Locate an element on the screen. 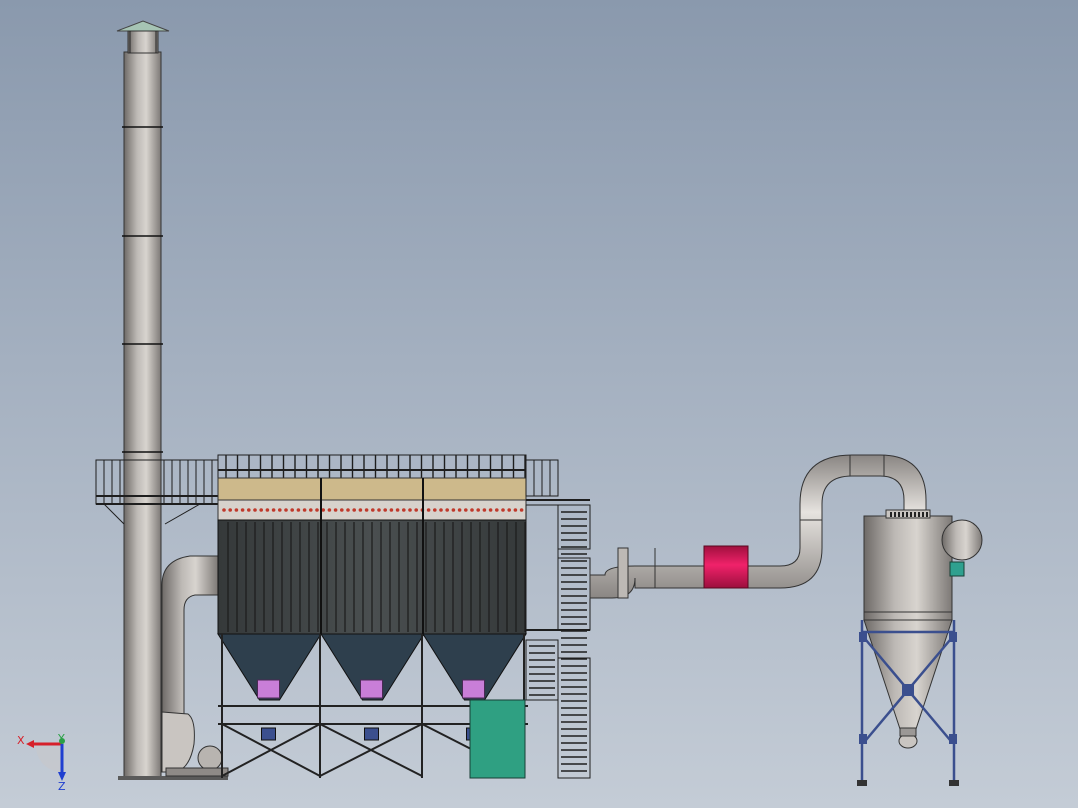  cyclone-separator-icon is located at coordinates (920, 647).